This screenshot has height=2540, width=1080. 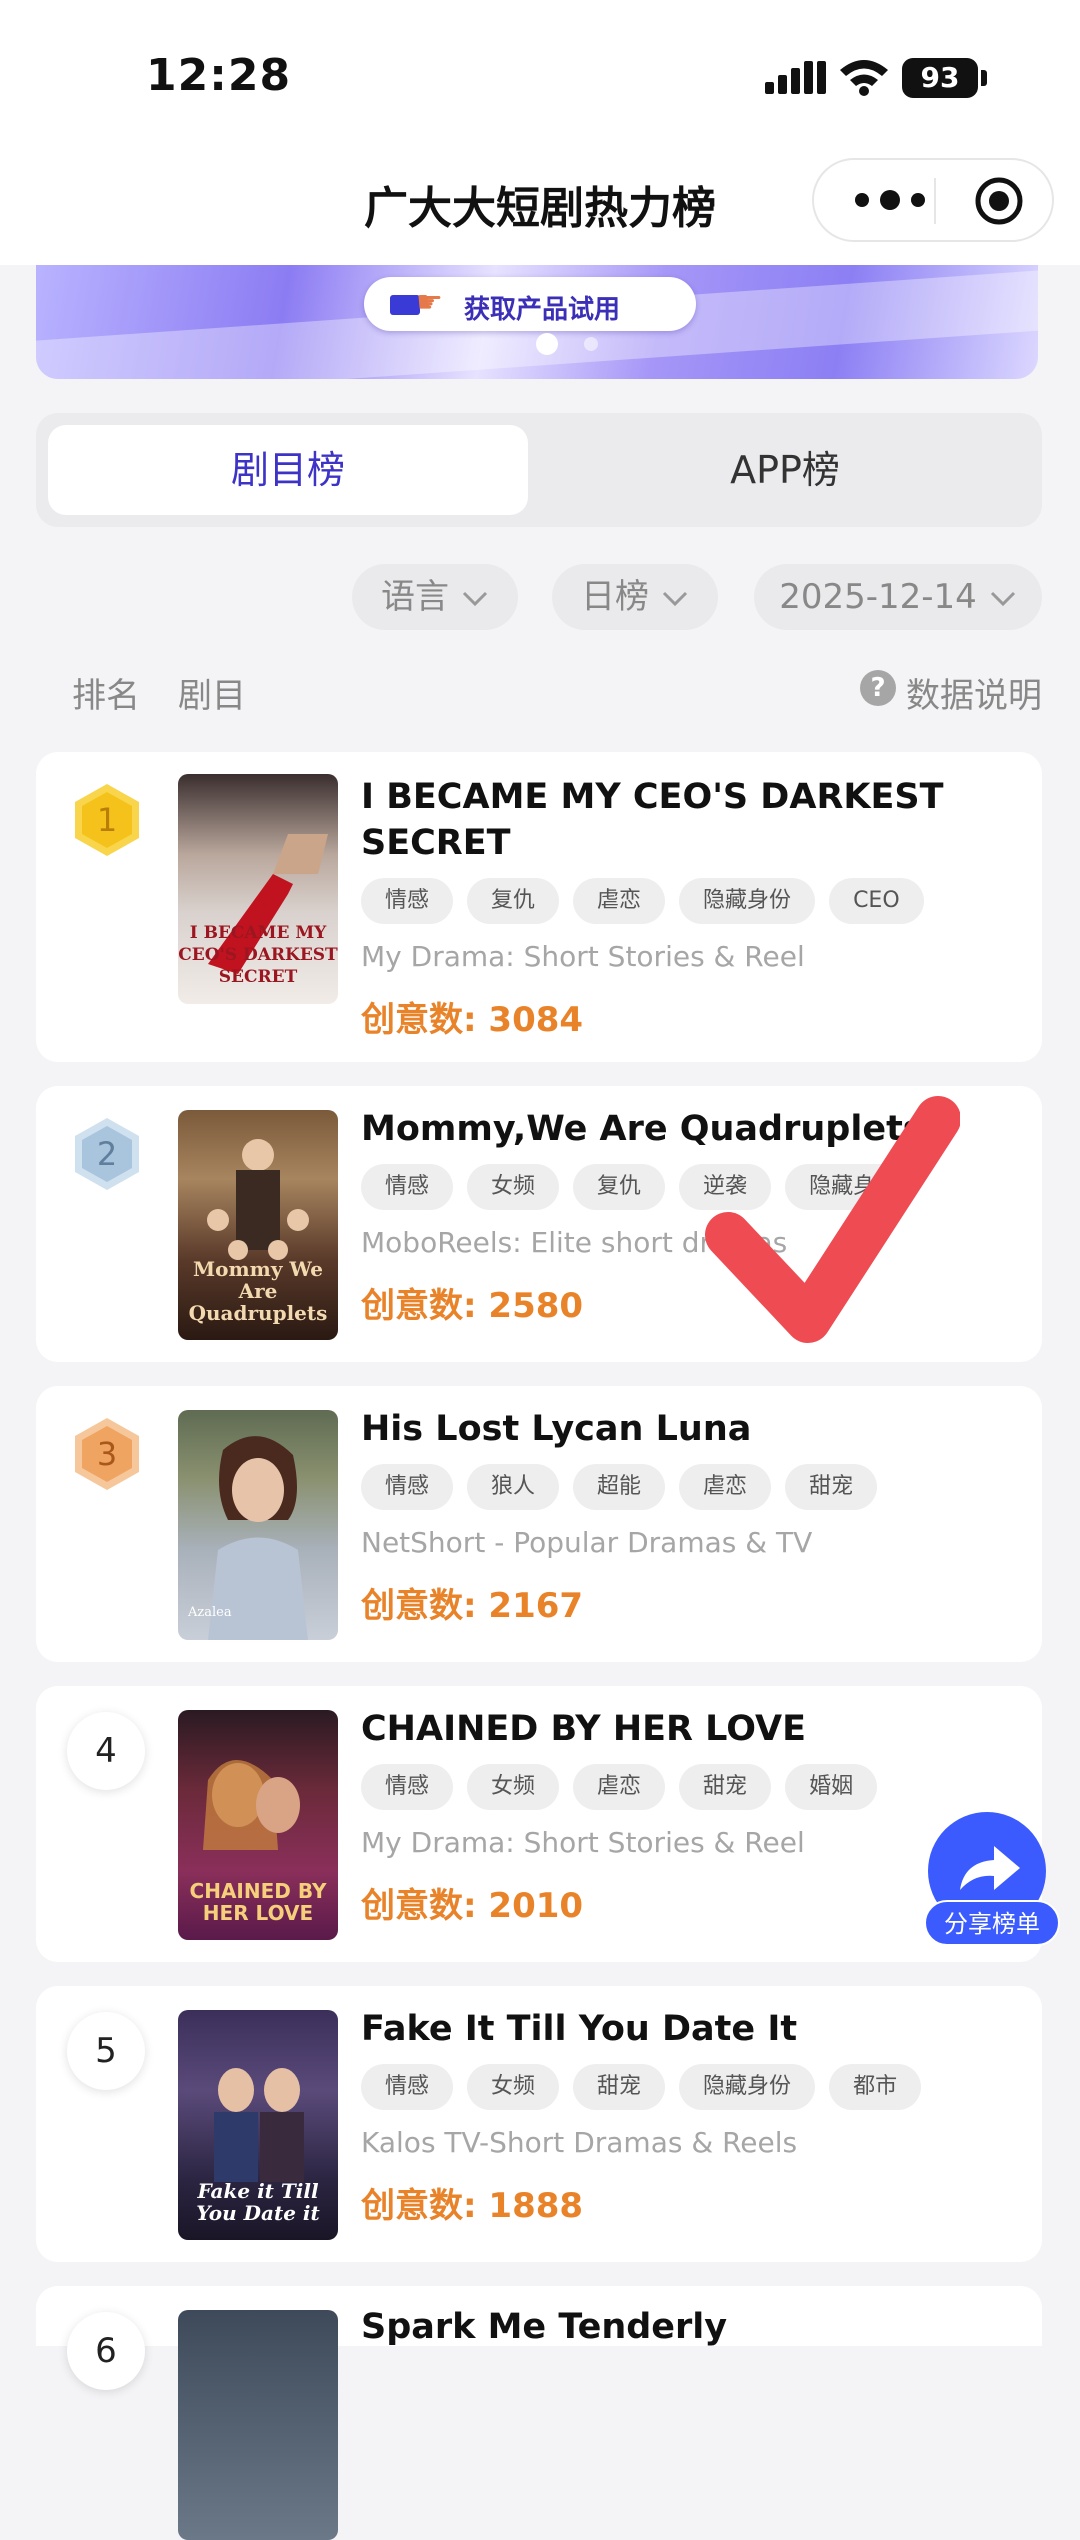 What do you see at coordinates (513, 1487) in the screenshot?
I see `tag: 狼人` at bounding box center [513, 1487].